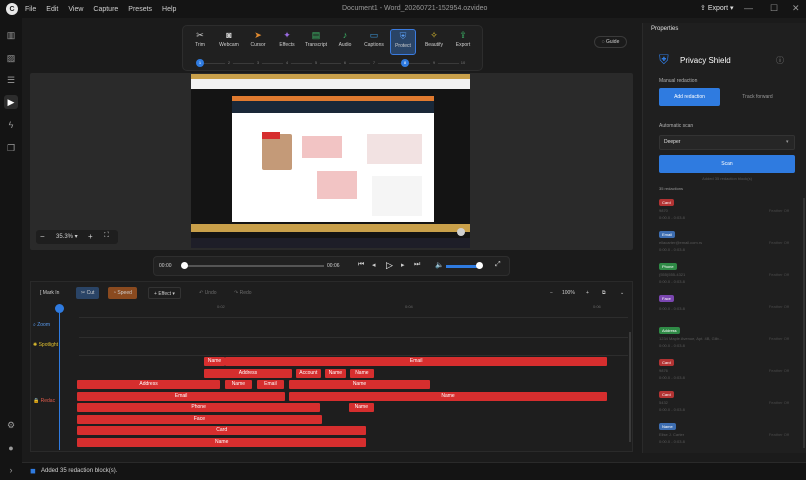 The height and width of the screenshot is (480, 806). Describe the element at coordinates (729, 401) in the screenshot. I see `redaction-item: Card 5432 0:00.0 - 0:03.8 Feather Off` at that location.